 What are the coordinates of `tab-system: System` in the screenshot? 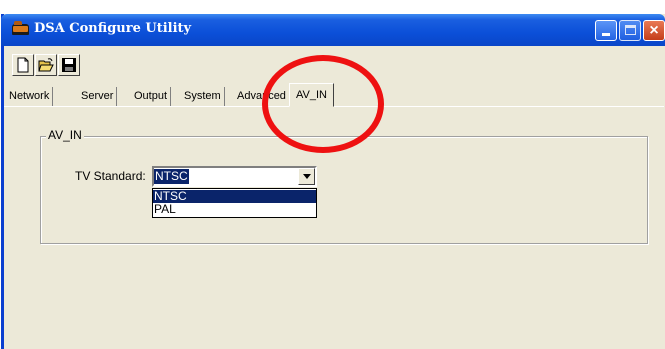 It's located at (203, 96).